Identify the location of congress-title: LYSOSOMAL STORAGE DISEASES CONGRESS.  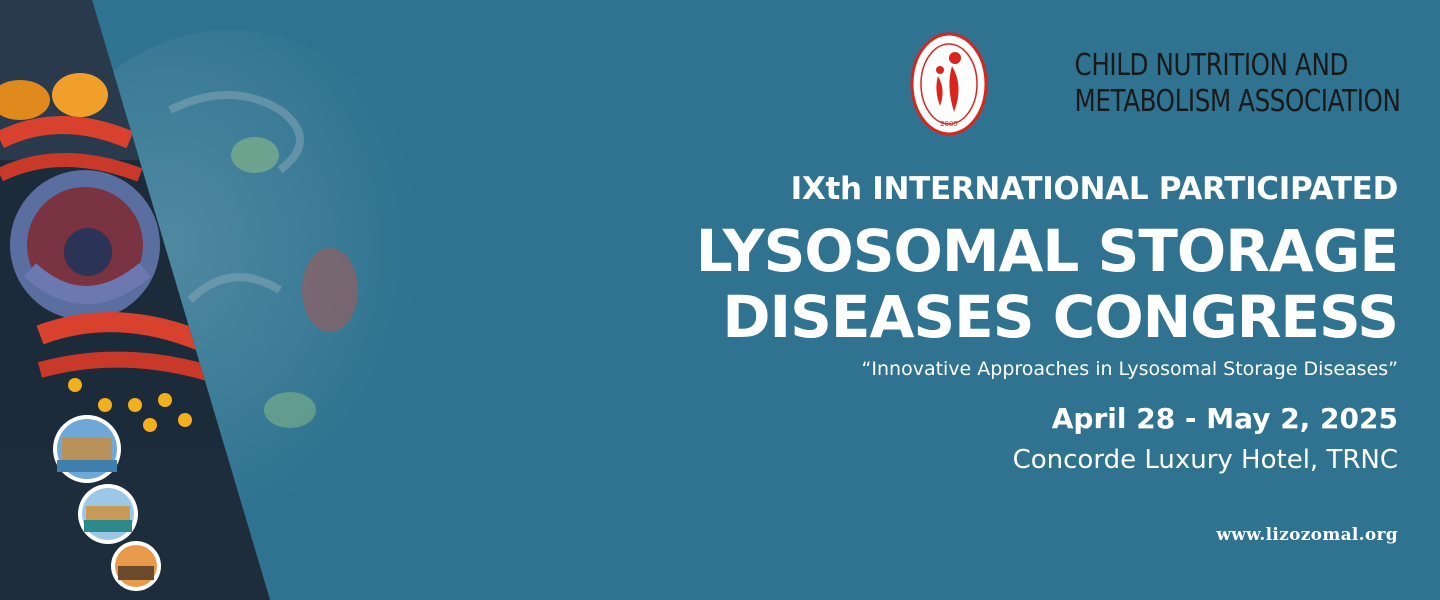
(988, 284).